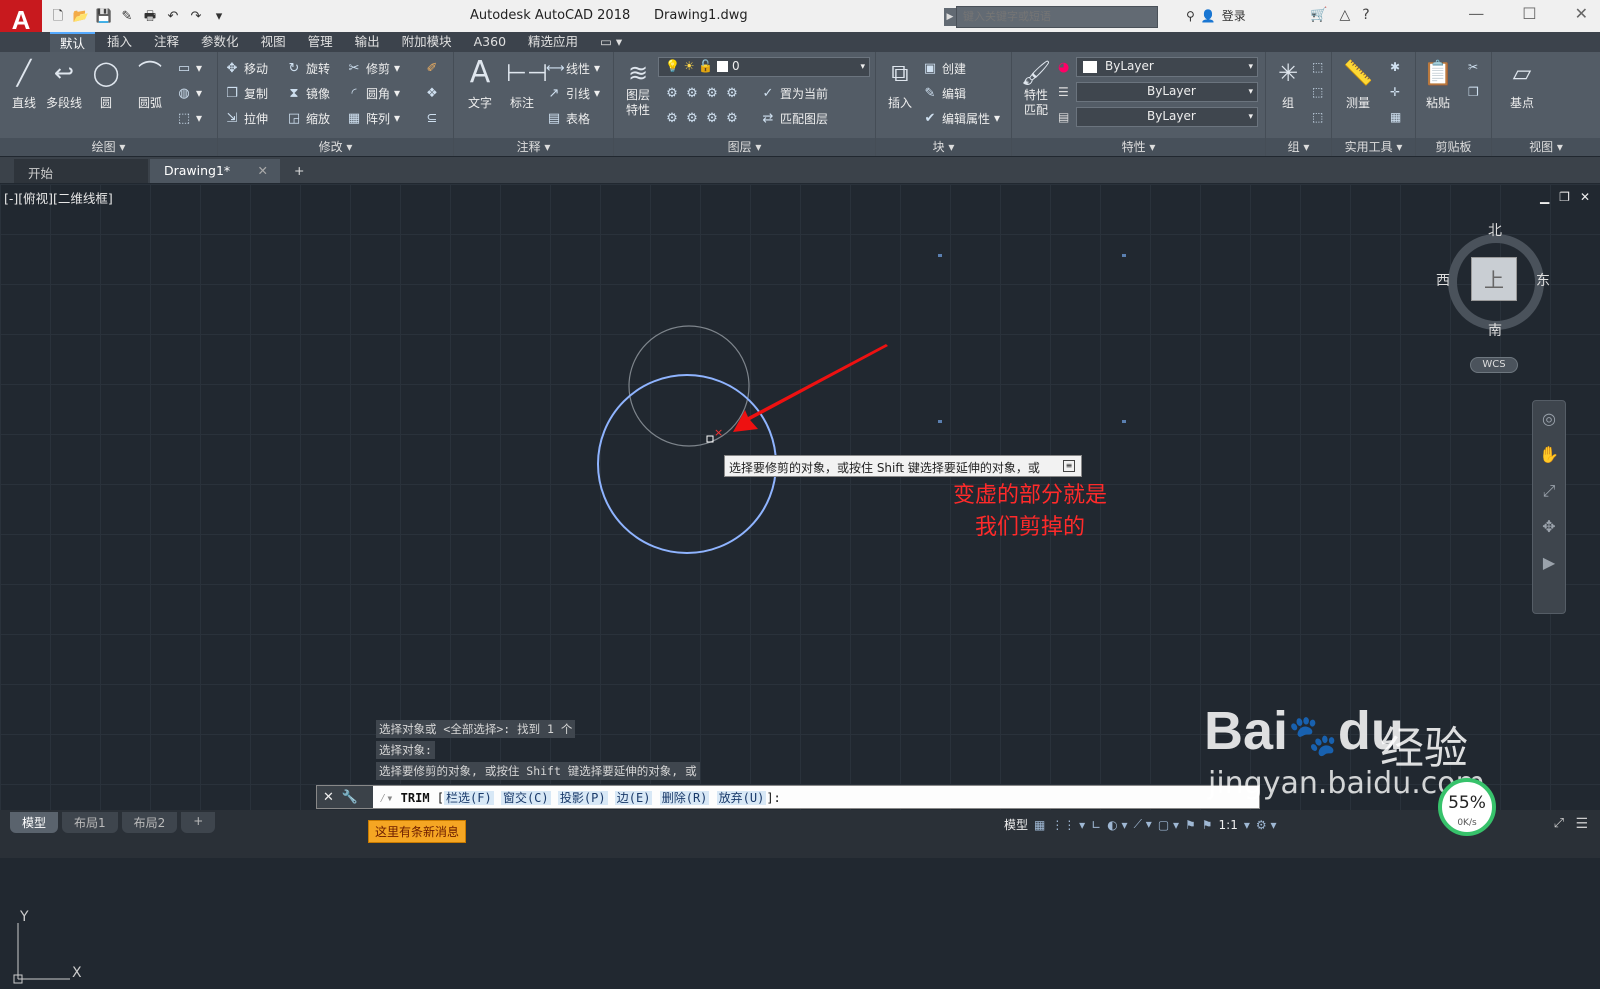 The width and height of the screenshot is (1600, 989). Describe the element at coordinates (308, 68) in the screenshot. I see `rotate-button: ↻ 旋转` at that location.